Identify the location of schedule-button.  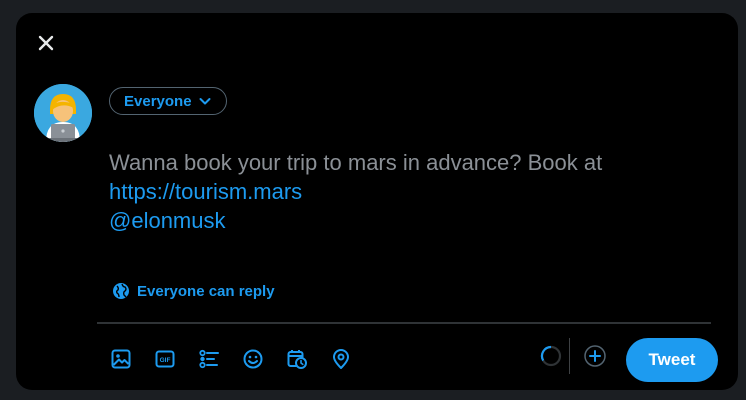
(297, 359).